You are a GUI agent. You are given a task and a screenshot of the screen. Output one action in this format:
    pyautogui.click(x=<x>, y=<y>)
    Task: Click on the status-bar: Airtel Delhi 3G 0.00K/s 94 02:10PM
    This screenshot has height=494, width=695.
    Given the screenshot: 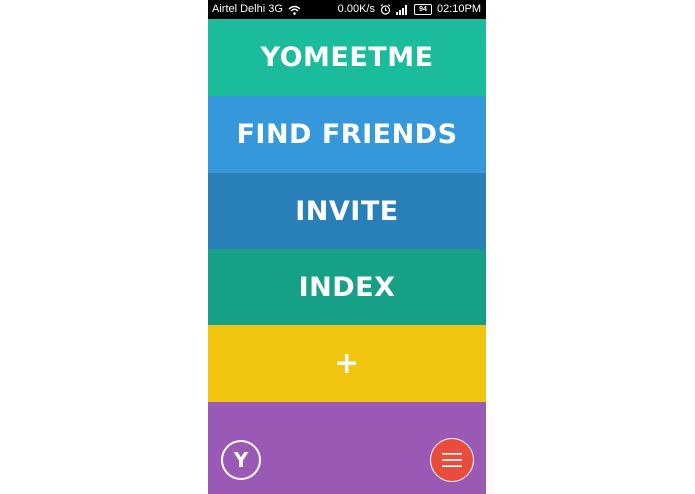 What is the action you would take?
    pyautogui.click(x=347, y=9)
    